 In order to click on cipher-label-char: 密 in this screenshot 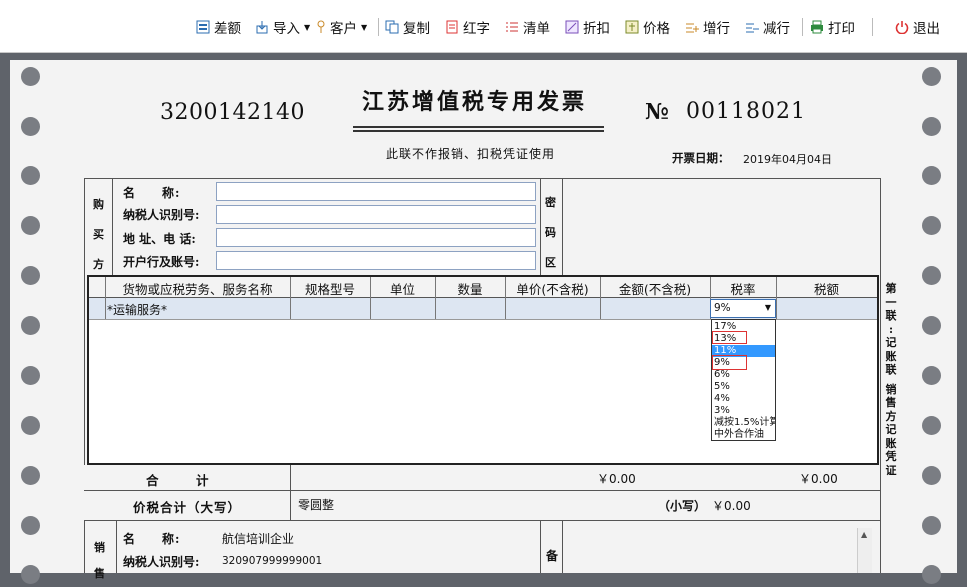, I will do `click(550, 202)`.